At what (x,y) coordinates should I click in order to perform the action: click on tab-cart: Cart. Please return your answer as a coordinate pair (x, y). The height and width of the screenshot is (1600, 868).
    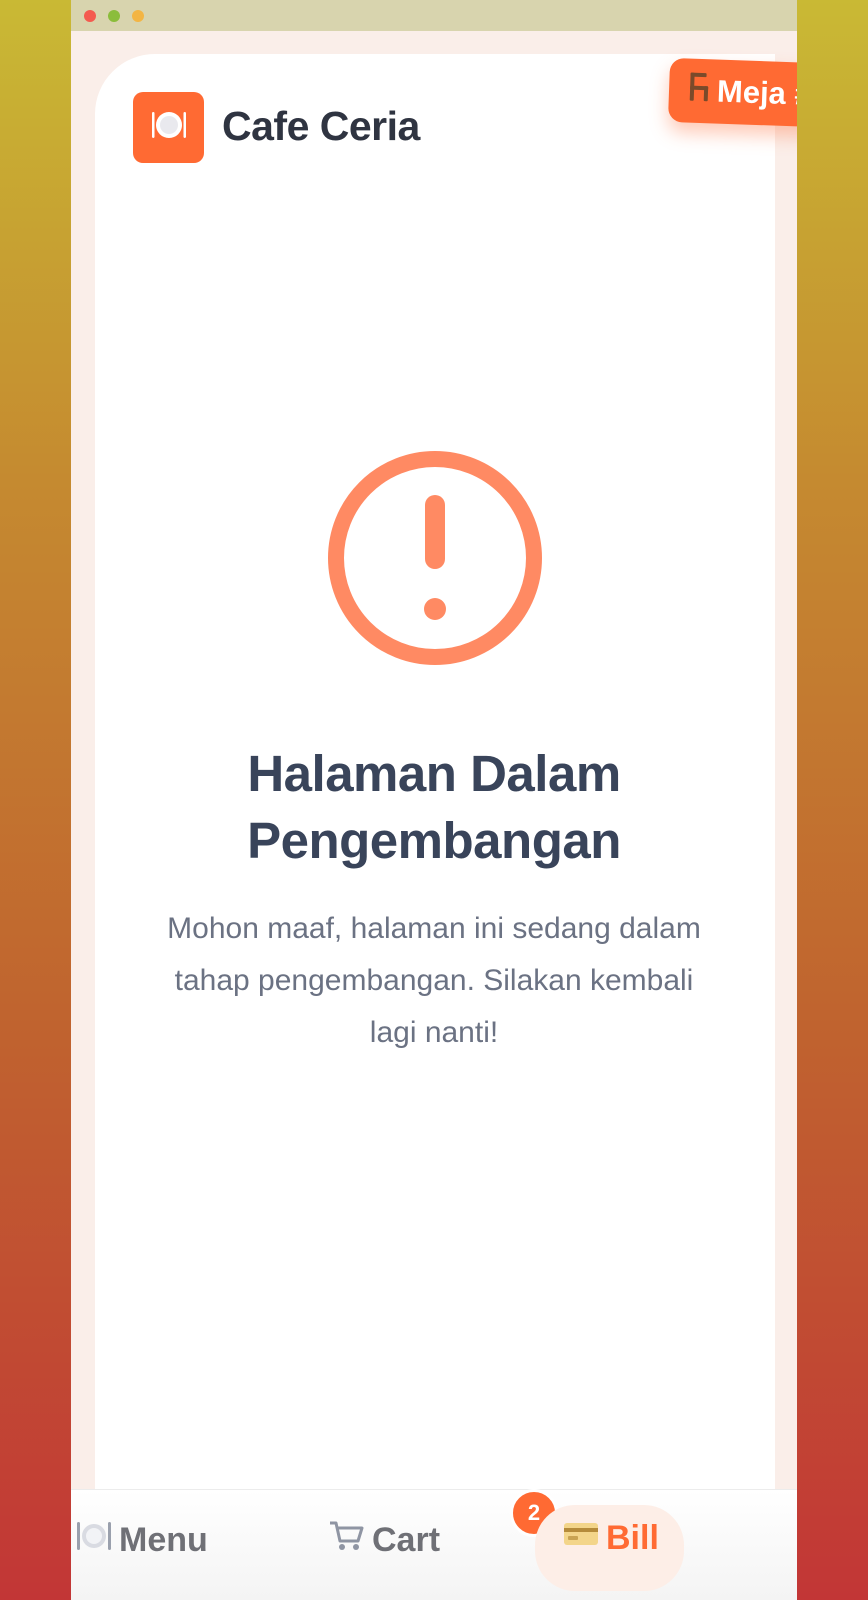
    Looking at the image, I should click on (384, 1540).